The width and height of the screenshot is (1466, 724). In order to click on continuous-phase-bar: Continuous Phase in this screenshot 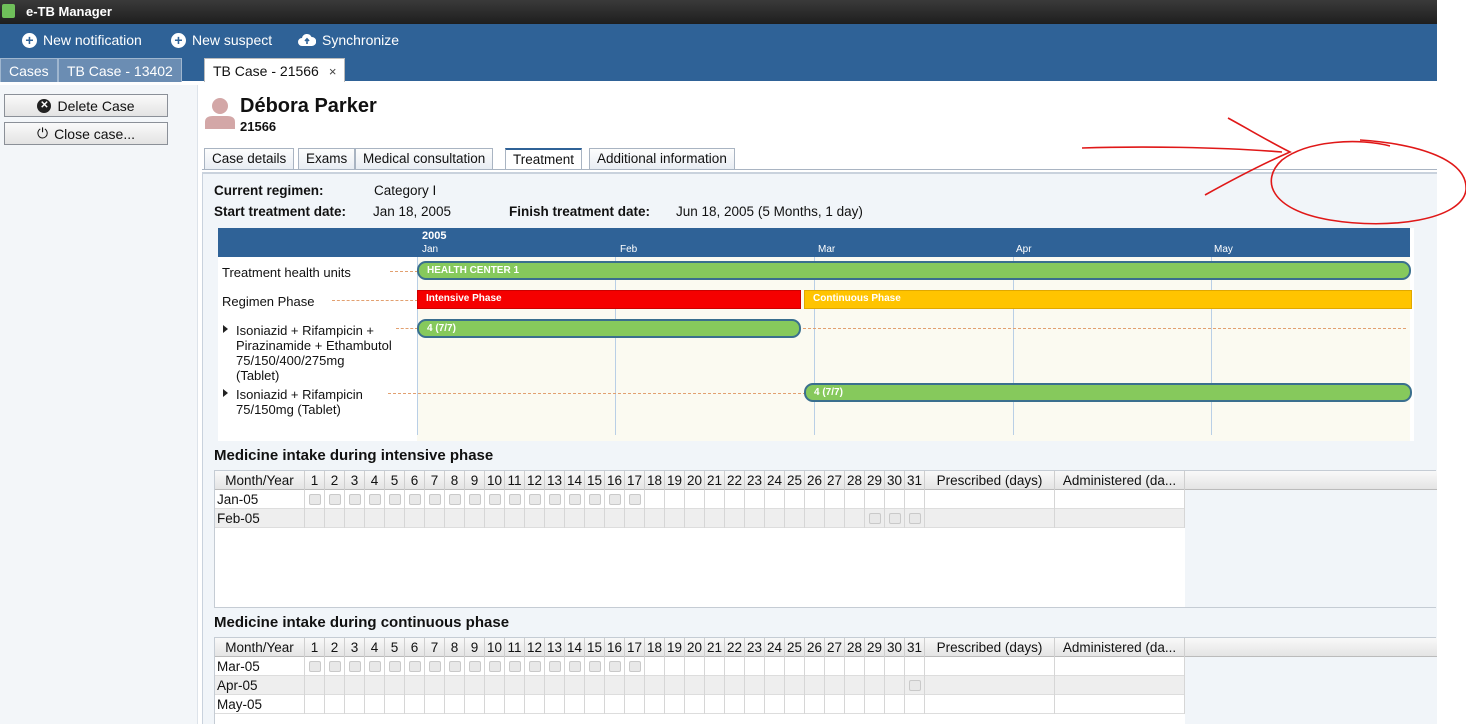, I will do `click(1108, 299)`.